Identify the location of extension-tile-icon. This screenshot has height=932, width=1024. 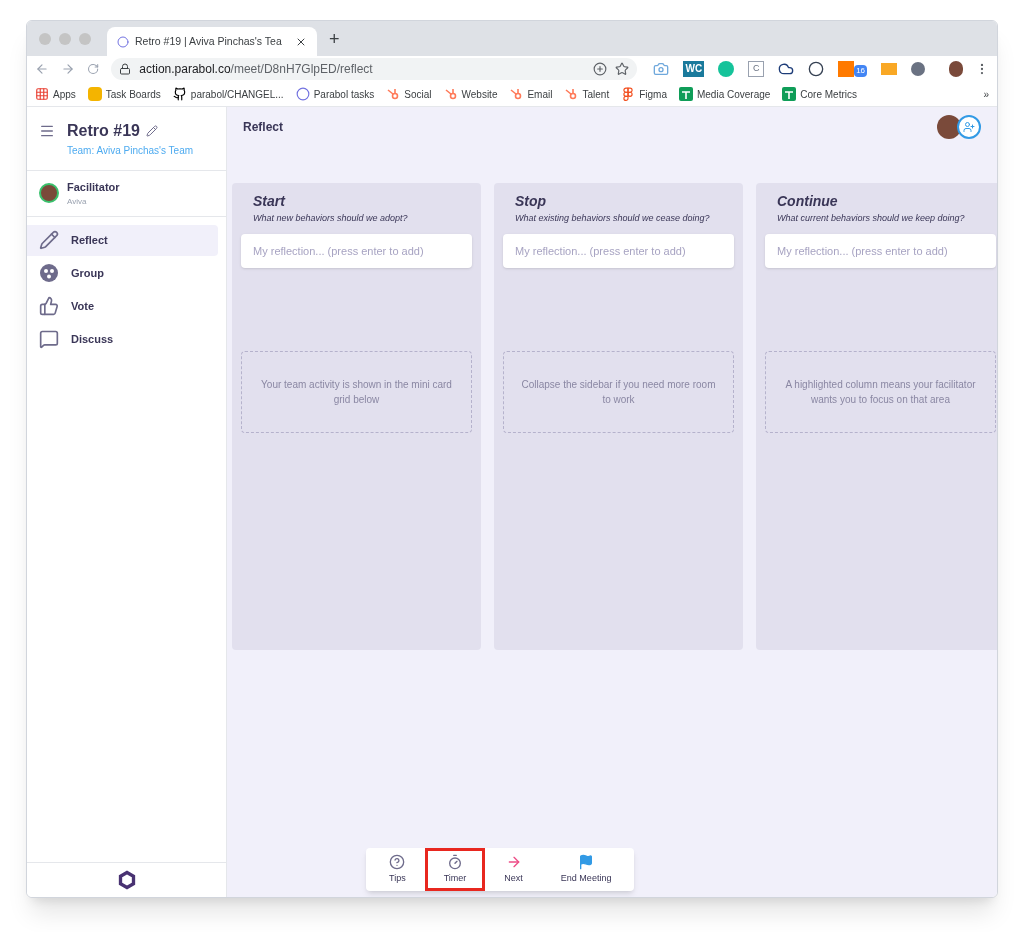
(846, 69).